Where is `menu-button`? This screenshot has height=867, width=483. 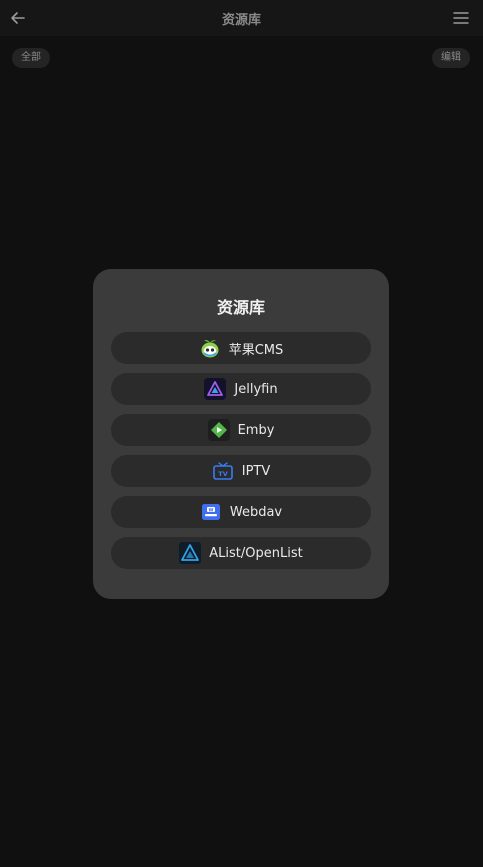 menu-button is located at coordinates (461, 18).